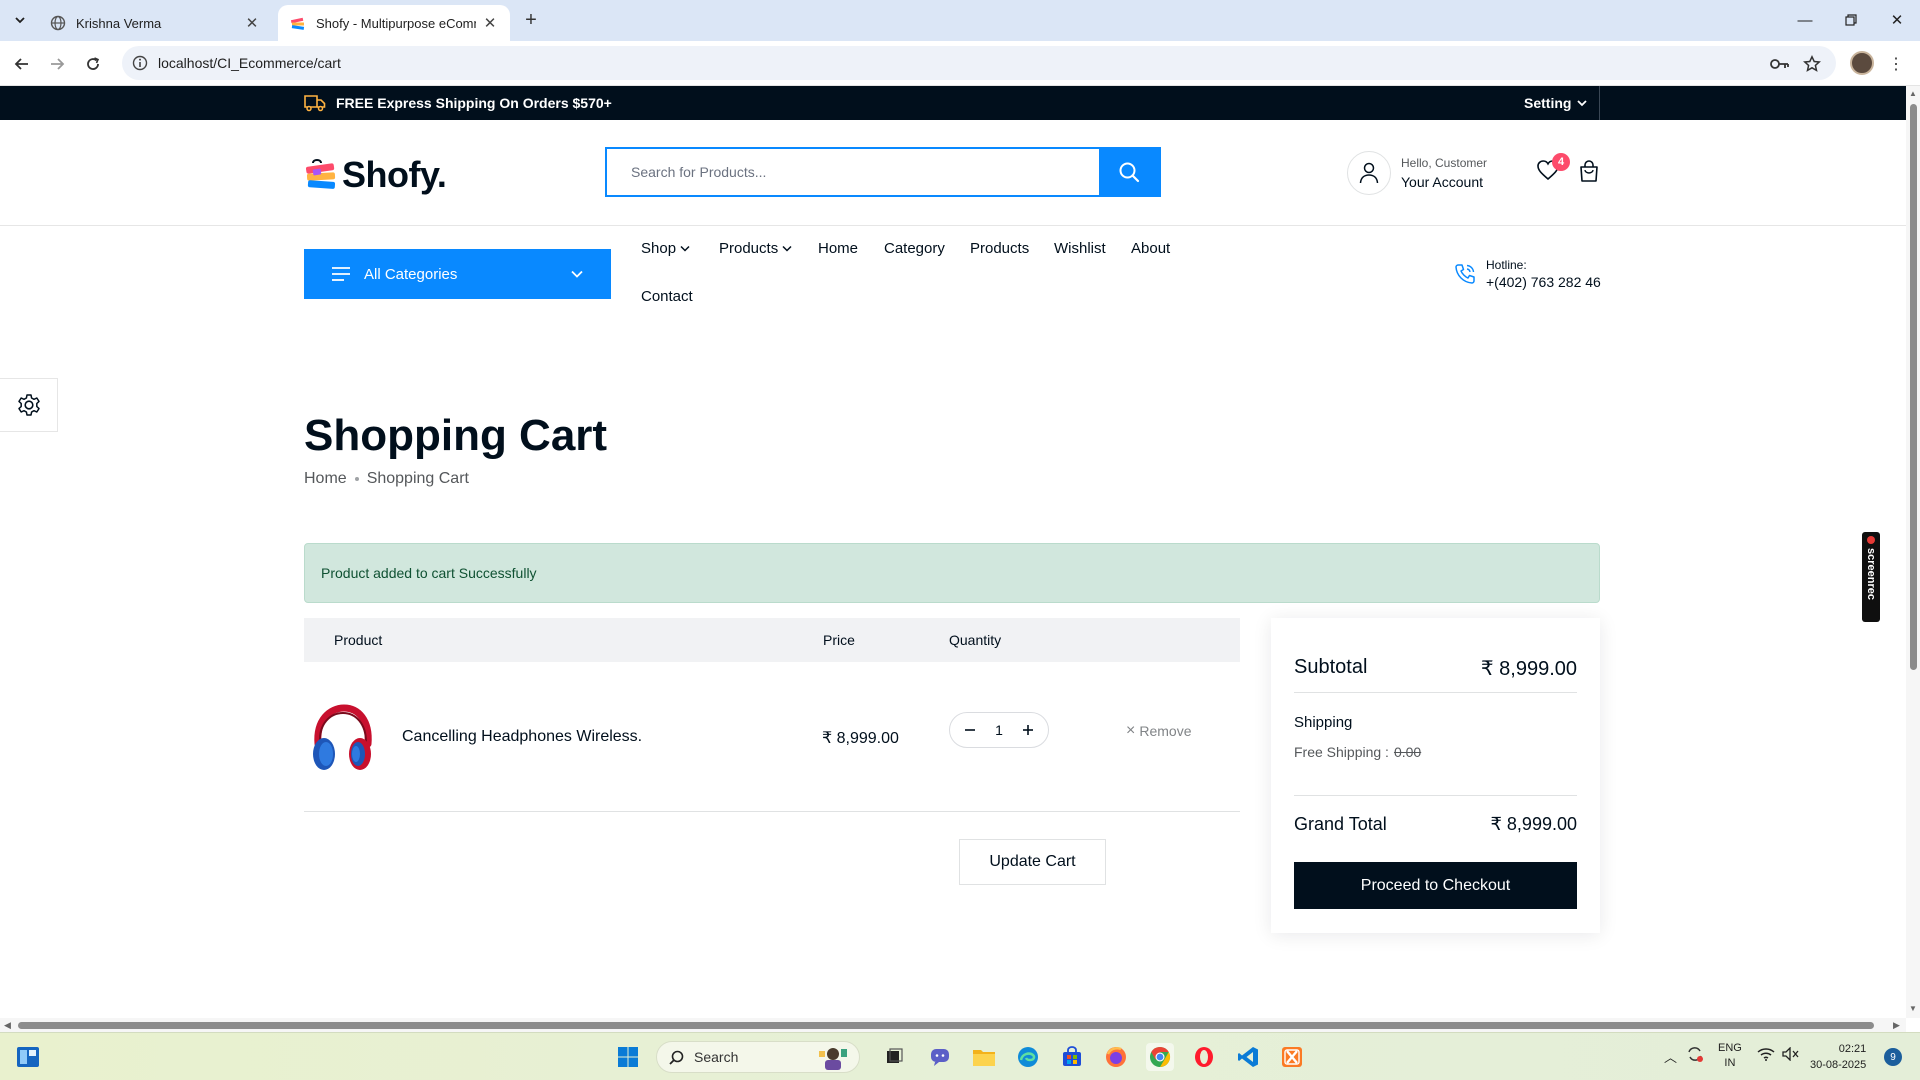 The image size is (1920, 1080). What do you see at coordinates (1533, 824) in the screenshot?
I see `grand-total-value: ₹ 8,999.00` at bounding box center [1533, 824].